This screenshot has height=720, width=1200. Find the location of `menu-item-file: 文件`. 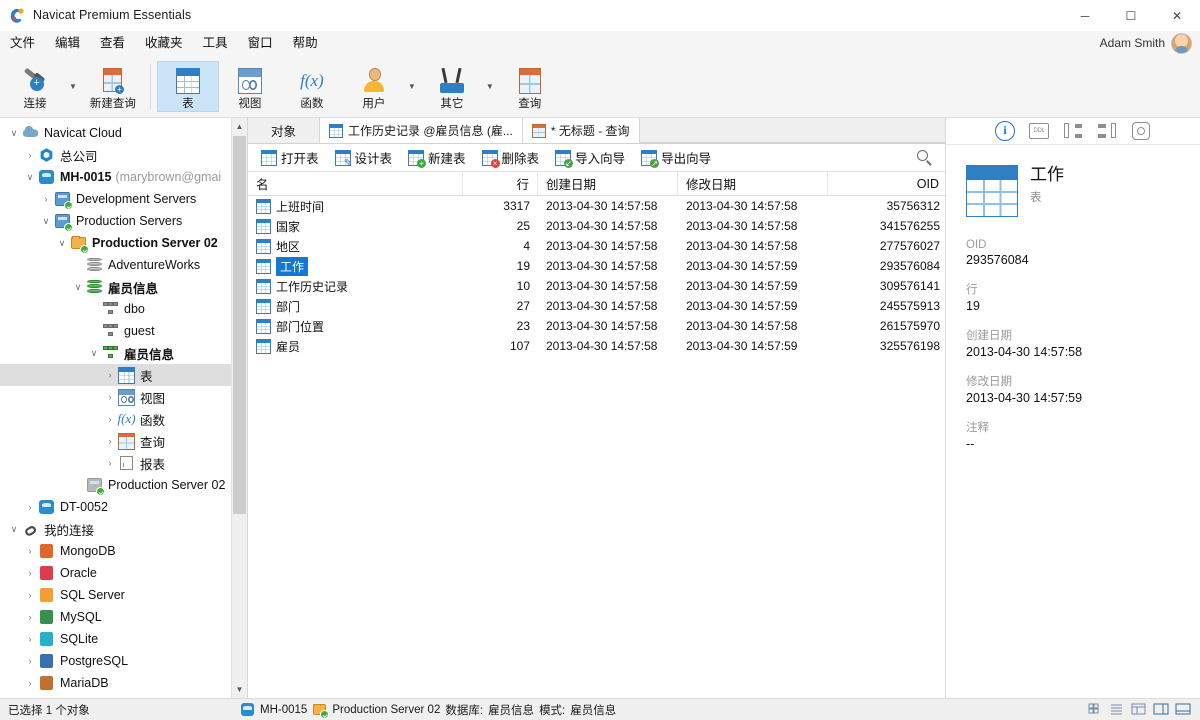

menu-item-file: 文件 is located at coordinates (22, 43).